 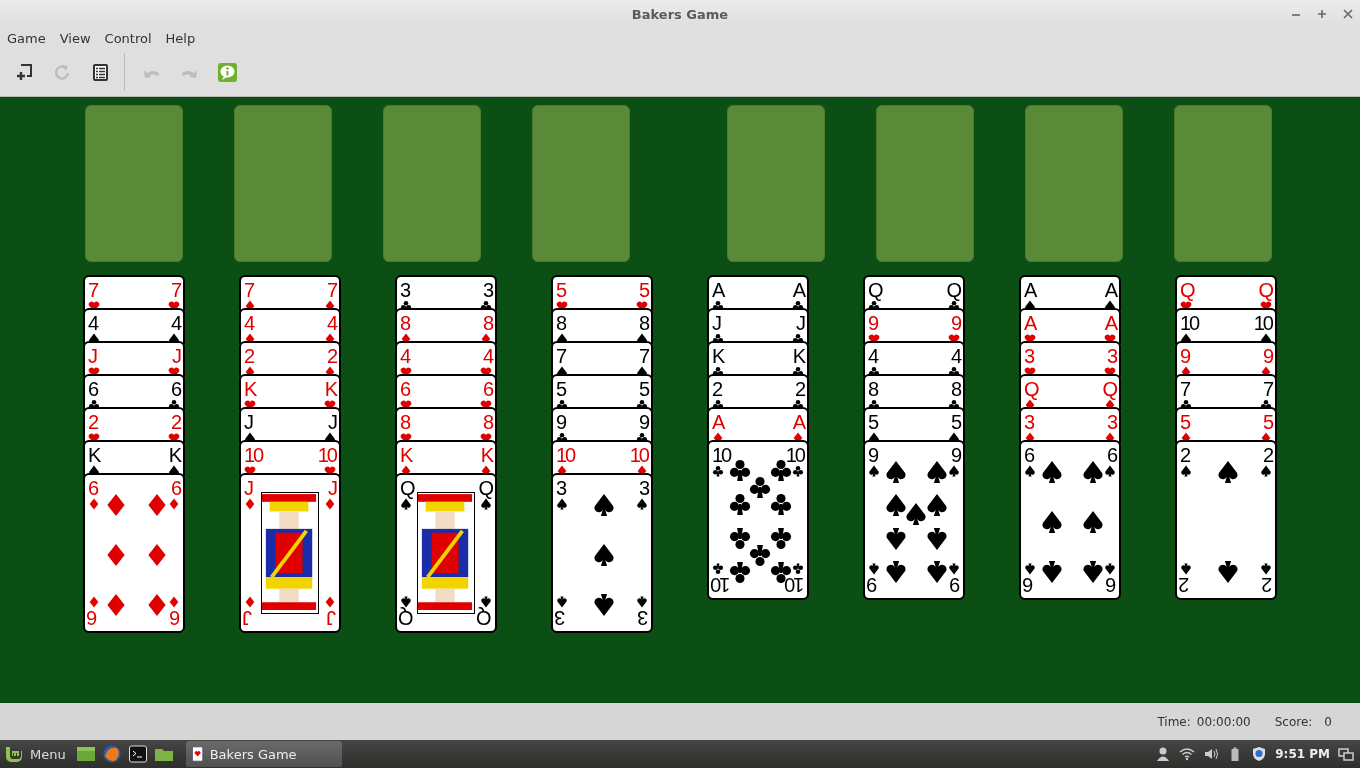 I want to click on close-icon, so click(x=1348, y=14).